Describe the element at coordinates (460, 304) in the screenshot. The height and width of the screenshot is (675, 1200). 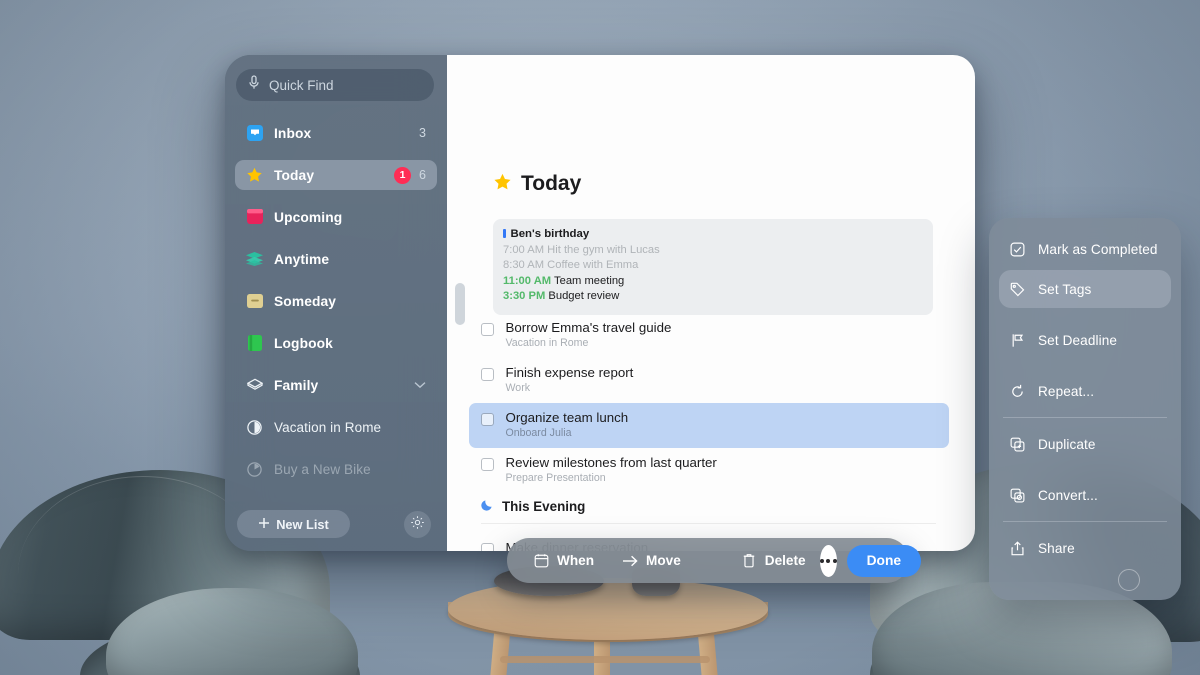
I see `scrollbar-thumb` at that location.